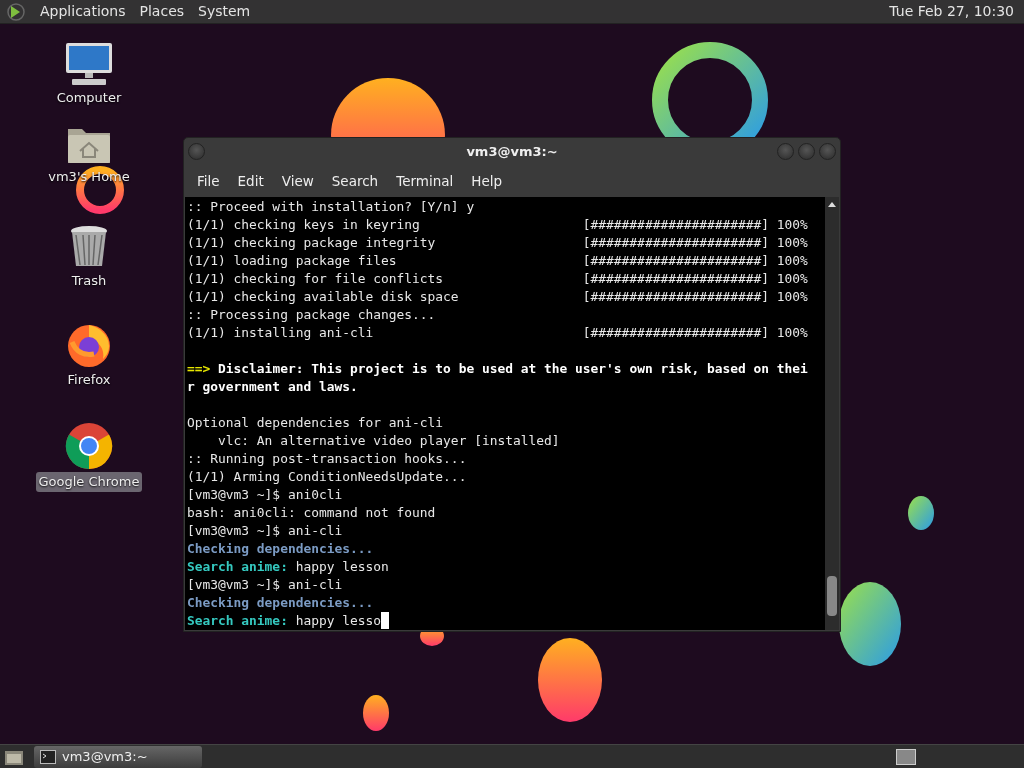  I want to click on window-title: vm3@vm3:~, so click(512, 152).